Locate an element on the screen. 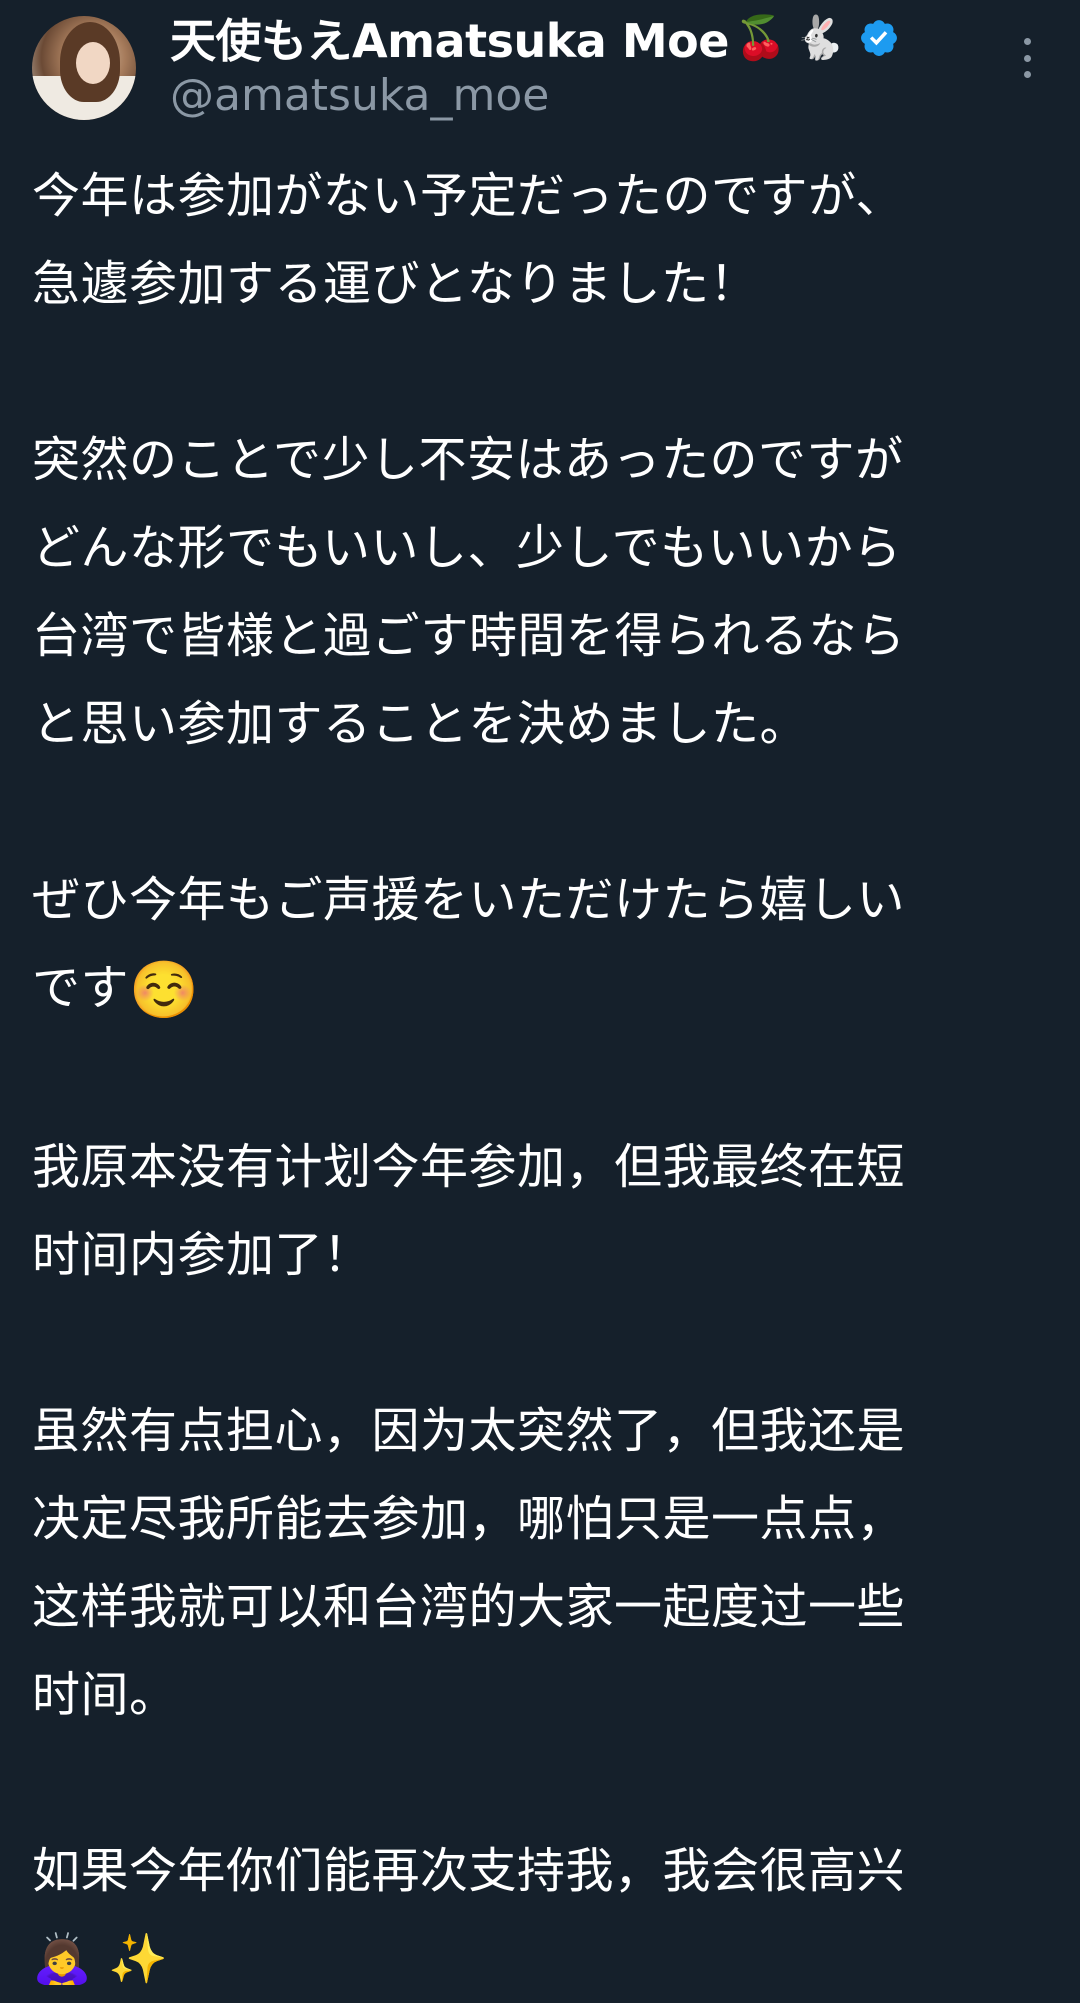 The image size is (1080, 2003). tweet-line: 时间。 is located at coordinates (105, 1695).